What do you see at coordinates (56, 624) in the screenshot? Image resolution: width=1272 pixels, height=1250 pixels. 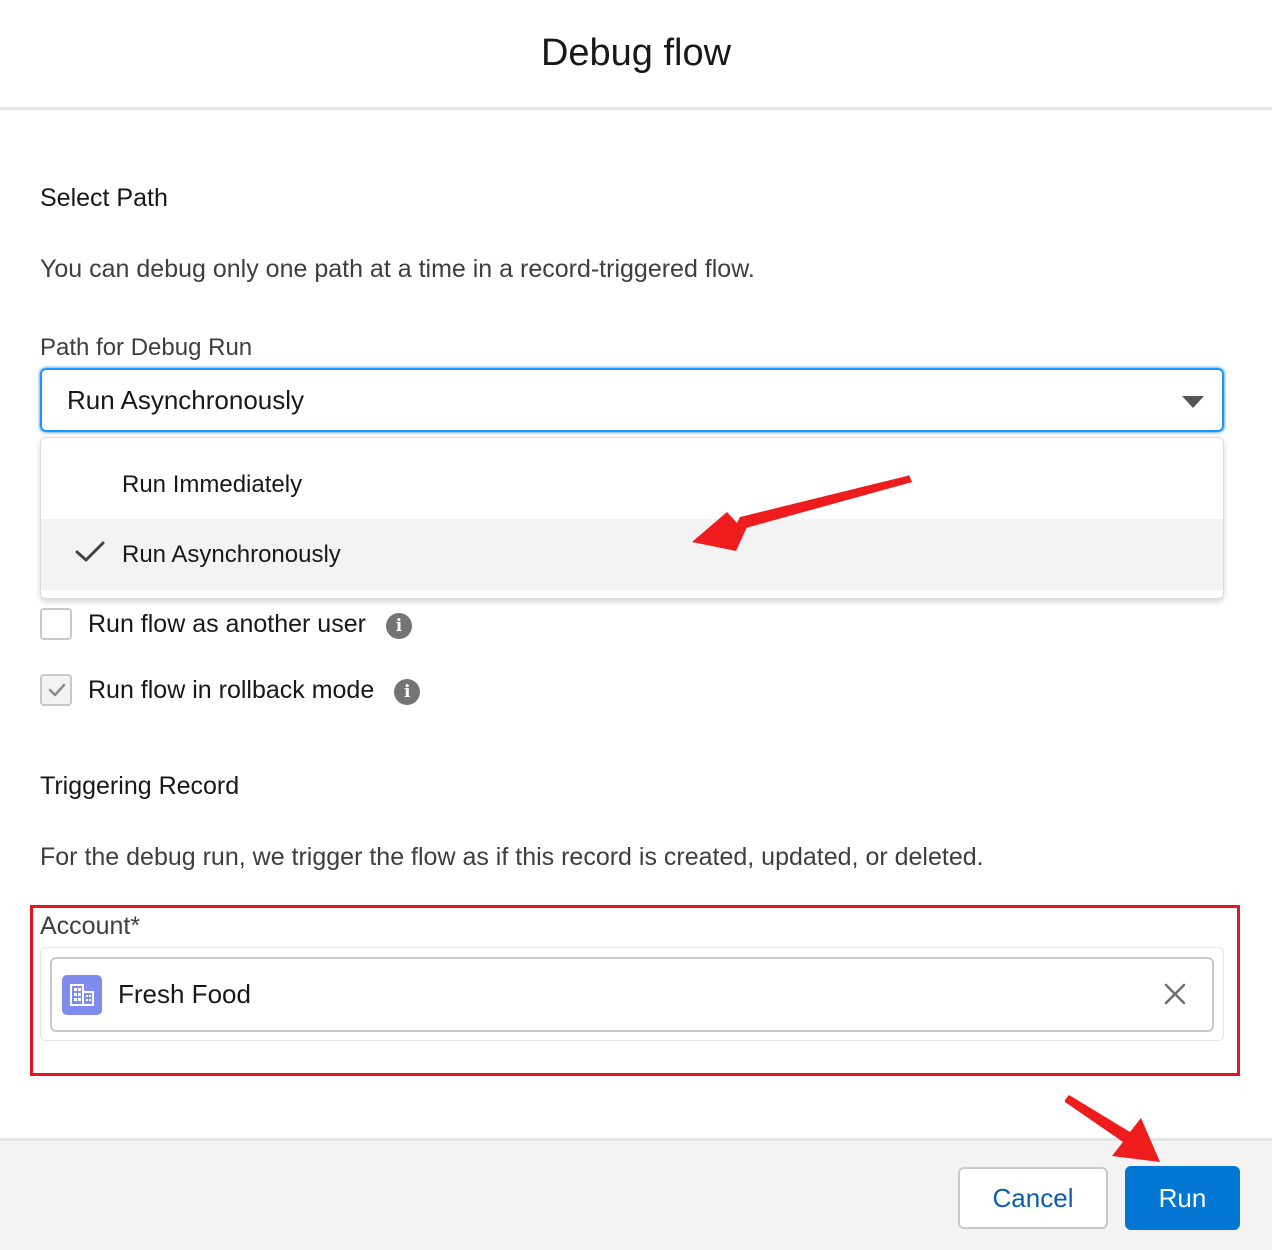 I see `run-as-user-checkbox` at bounding box center [56, 624].